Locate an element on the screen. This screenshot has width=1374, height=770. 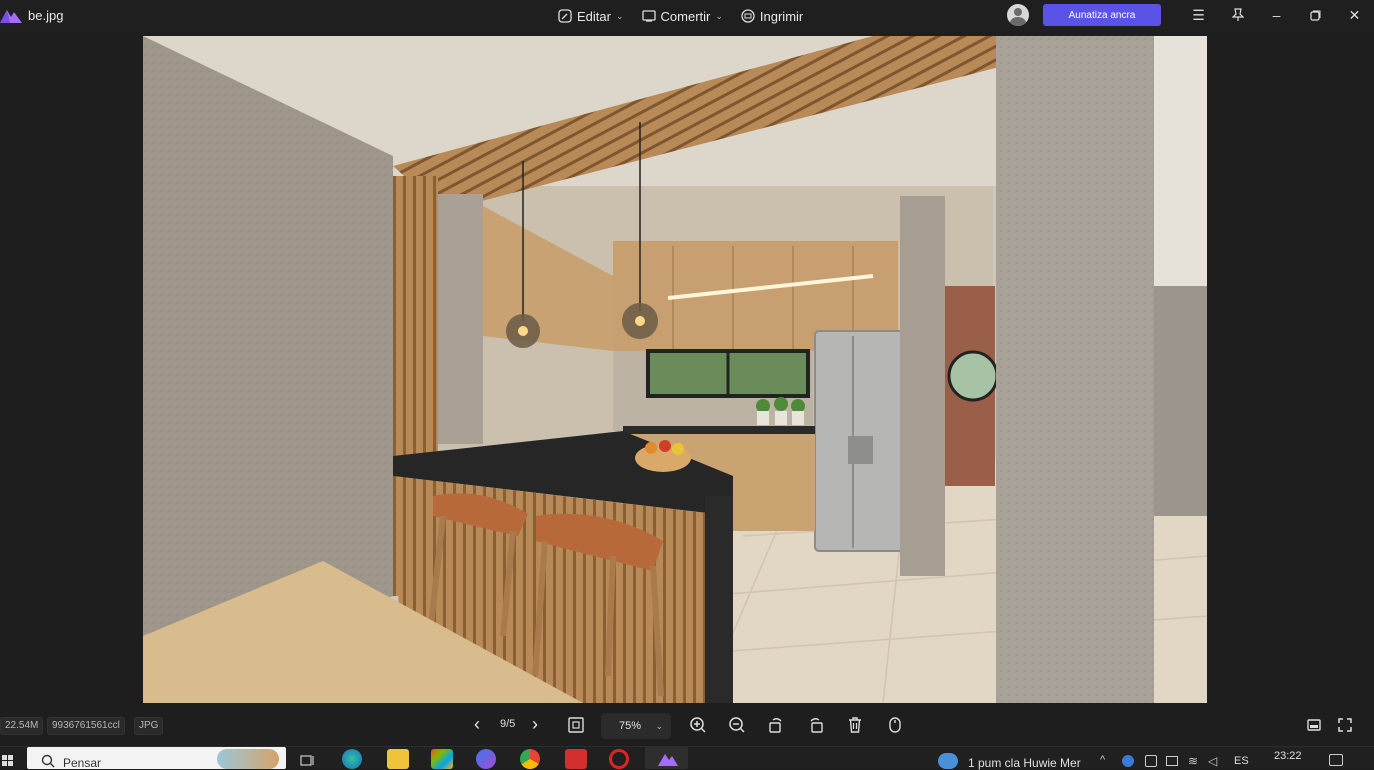
photo-app-icon is located at coordinates (668, 760).